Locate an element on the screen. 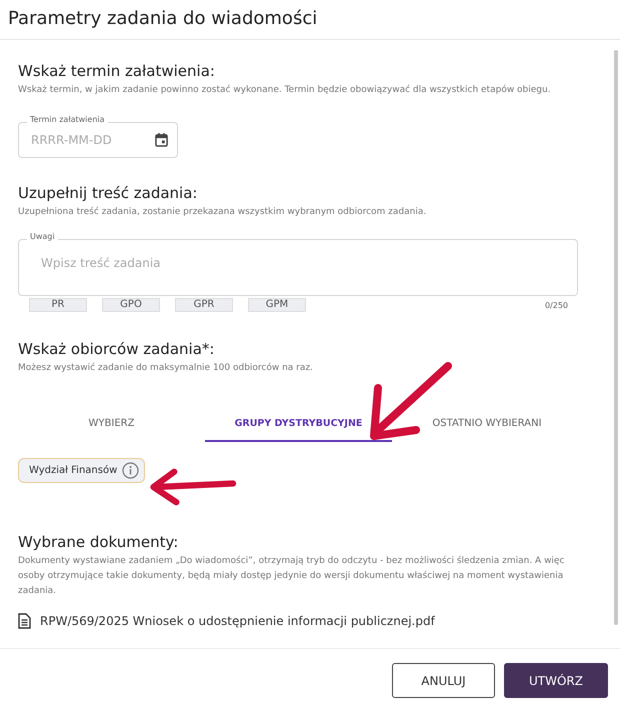 Image resolution: width=620 pixels, height=720 pixels. group-chip: Wydział Finansów is located at coordinates (82, 470).